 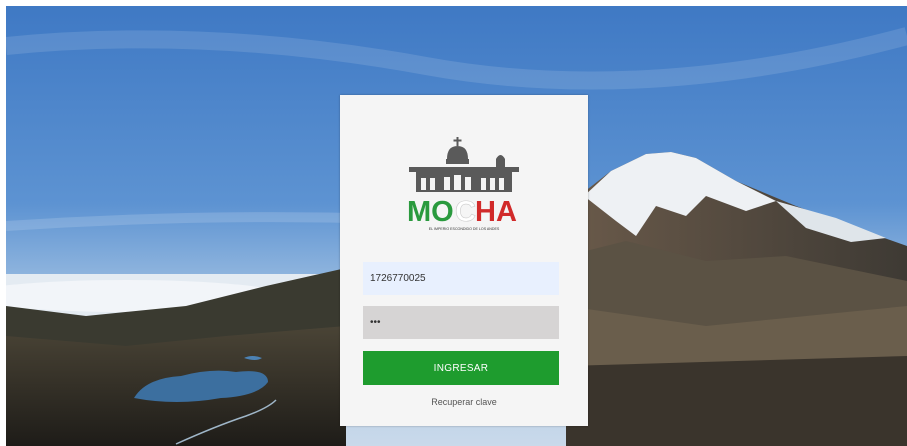 I want to click on svg-text: MO, so click(x=430, y=212).